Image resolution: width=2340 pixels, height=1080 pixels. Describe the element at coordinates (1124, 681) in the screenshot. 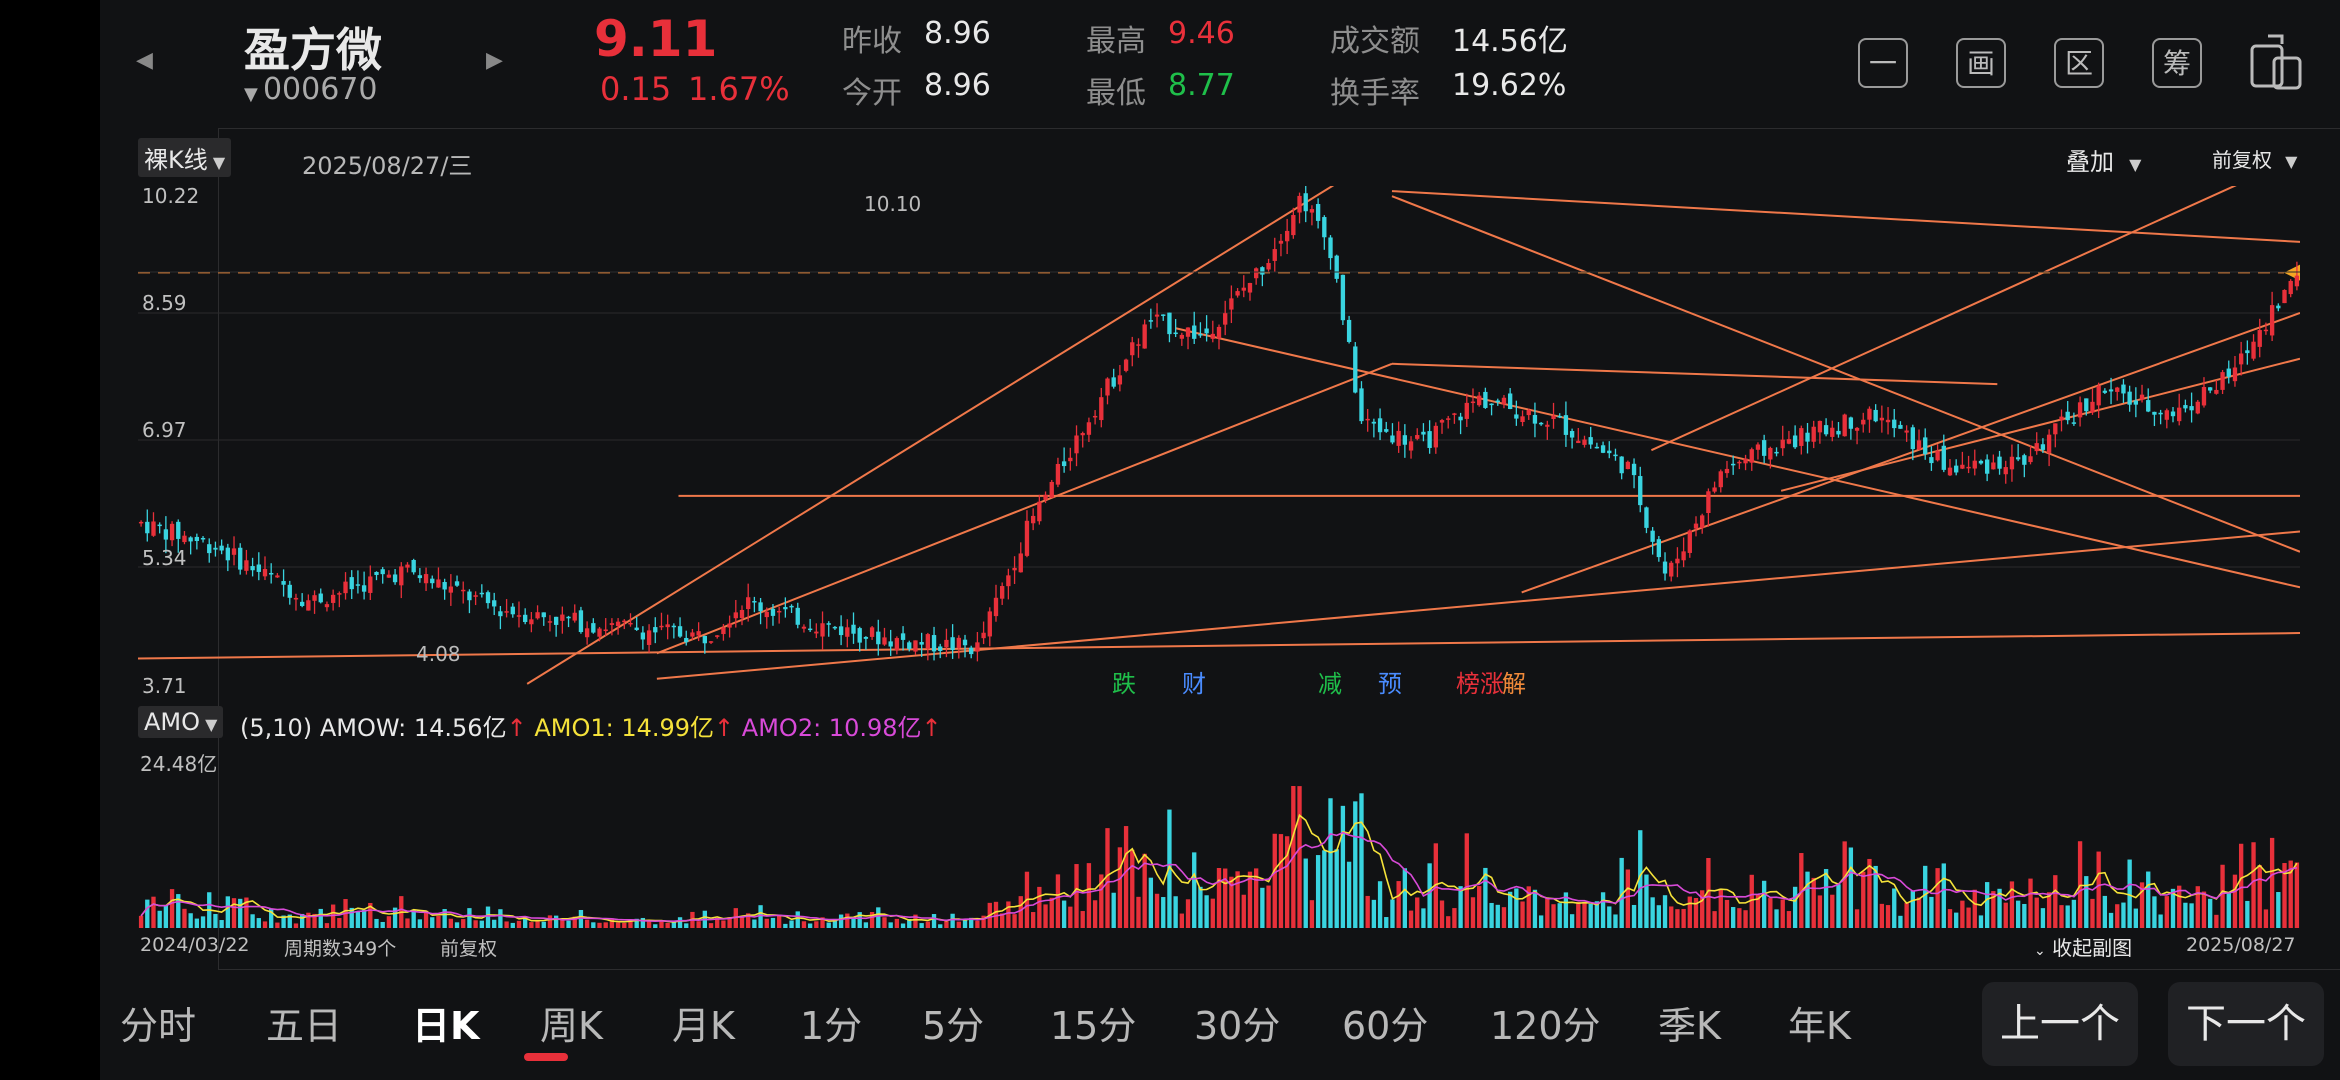

I see `event-badge-drop: 跌` at that location.